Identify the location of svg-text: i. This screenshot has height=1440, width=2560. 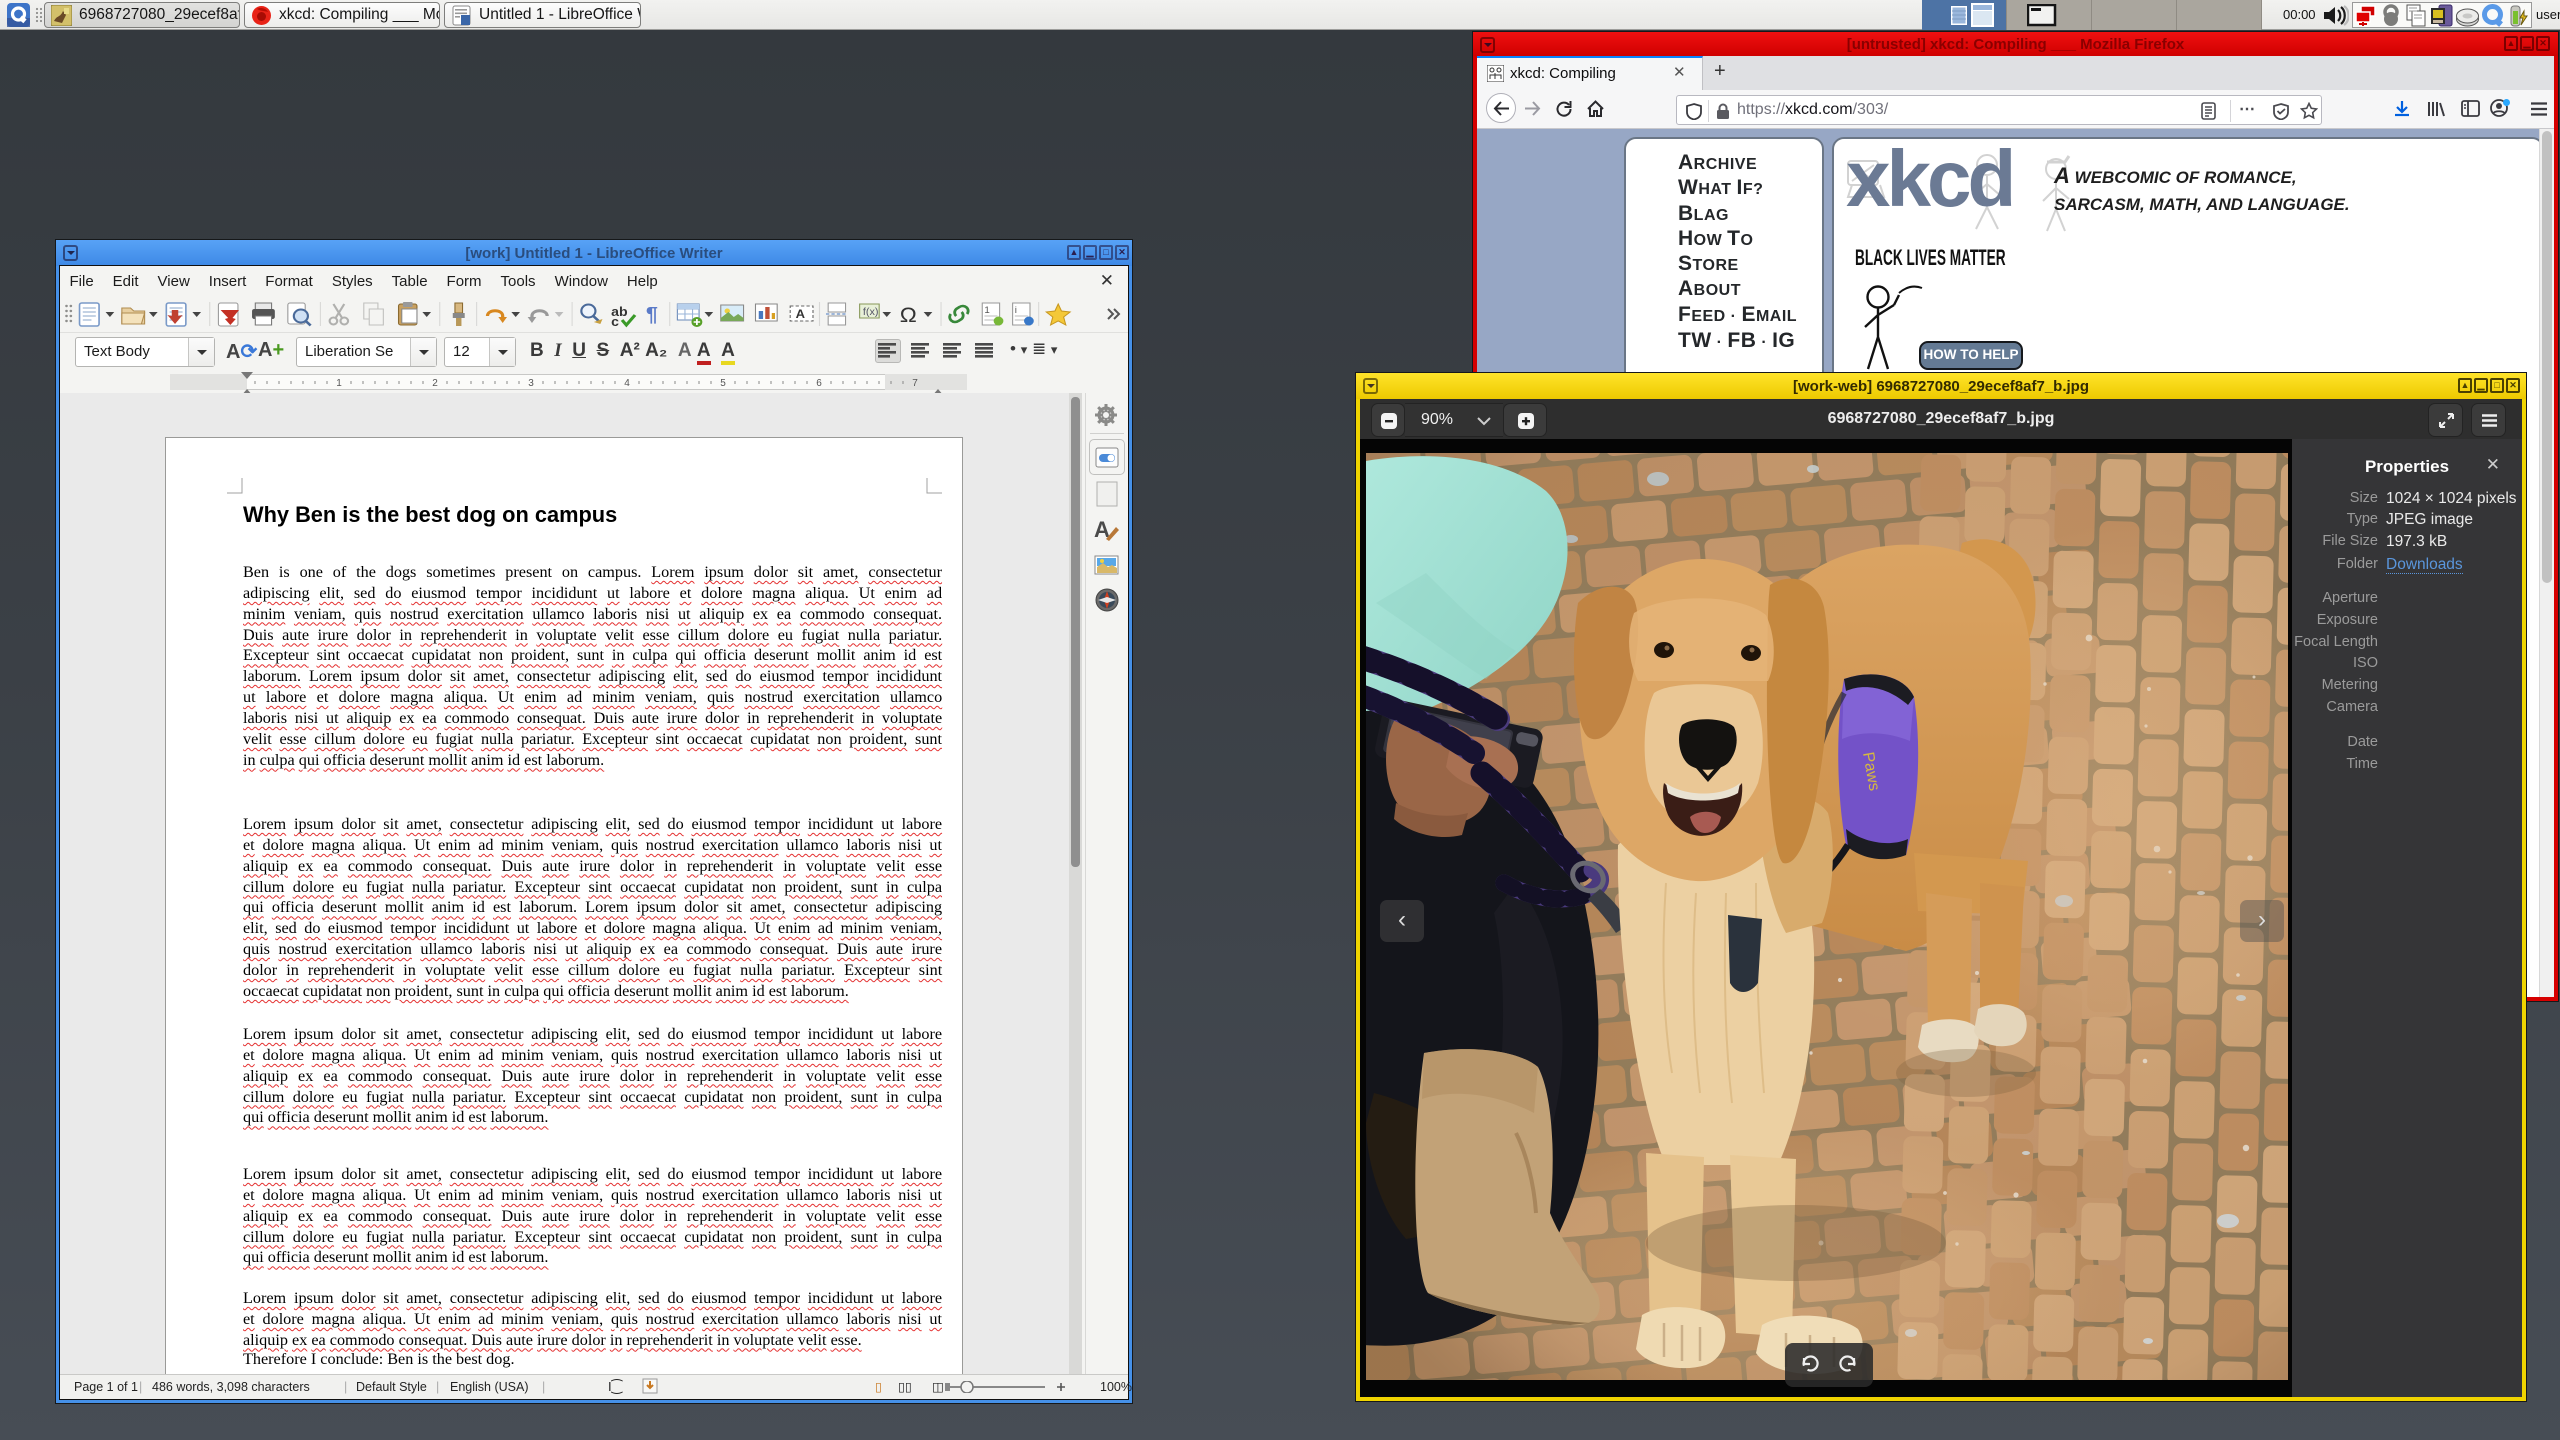
(1016, 309).